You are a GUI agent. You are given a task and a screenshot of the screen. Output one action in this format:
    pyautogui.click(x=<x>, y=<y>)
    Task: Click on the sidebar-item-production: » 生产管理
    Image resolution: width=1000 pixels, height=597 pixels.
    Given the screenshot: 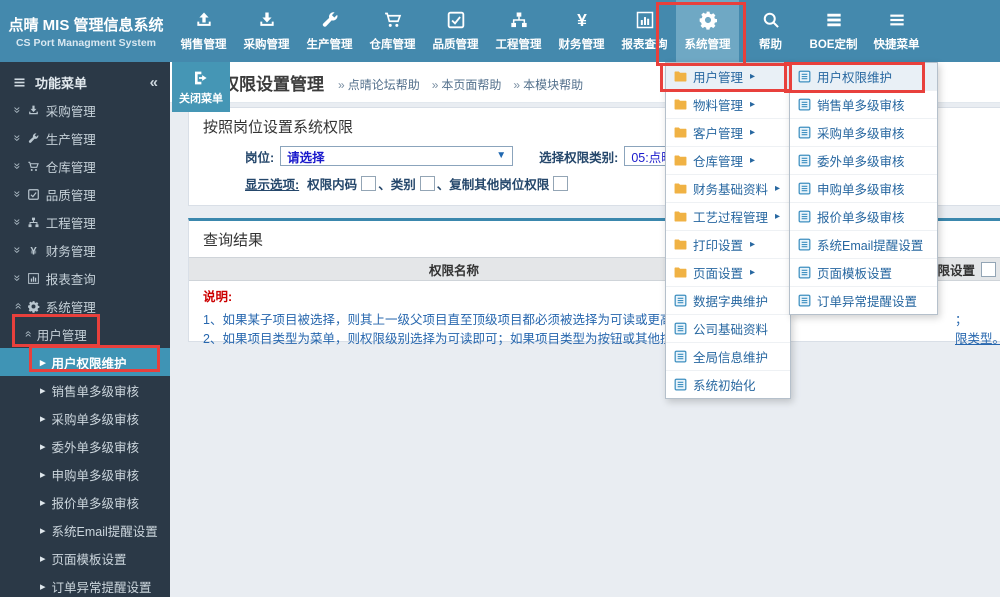 What is the action you would take?
    pyautogui.click(x=85, y=138)
    